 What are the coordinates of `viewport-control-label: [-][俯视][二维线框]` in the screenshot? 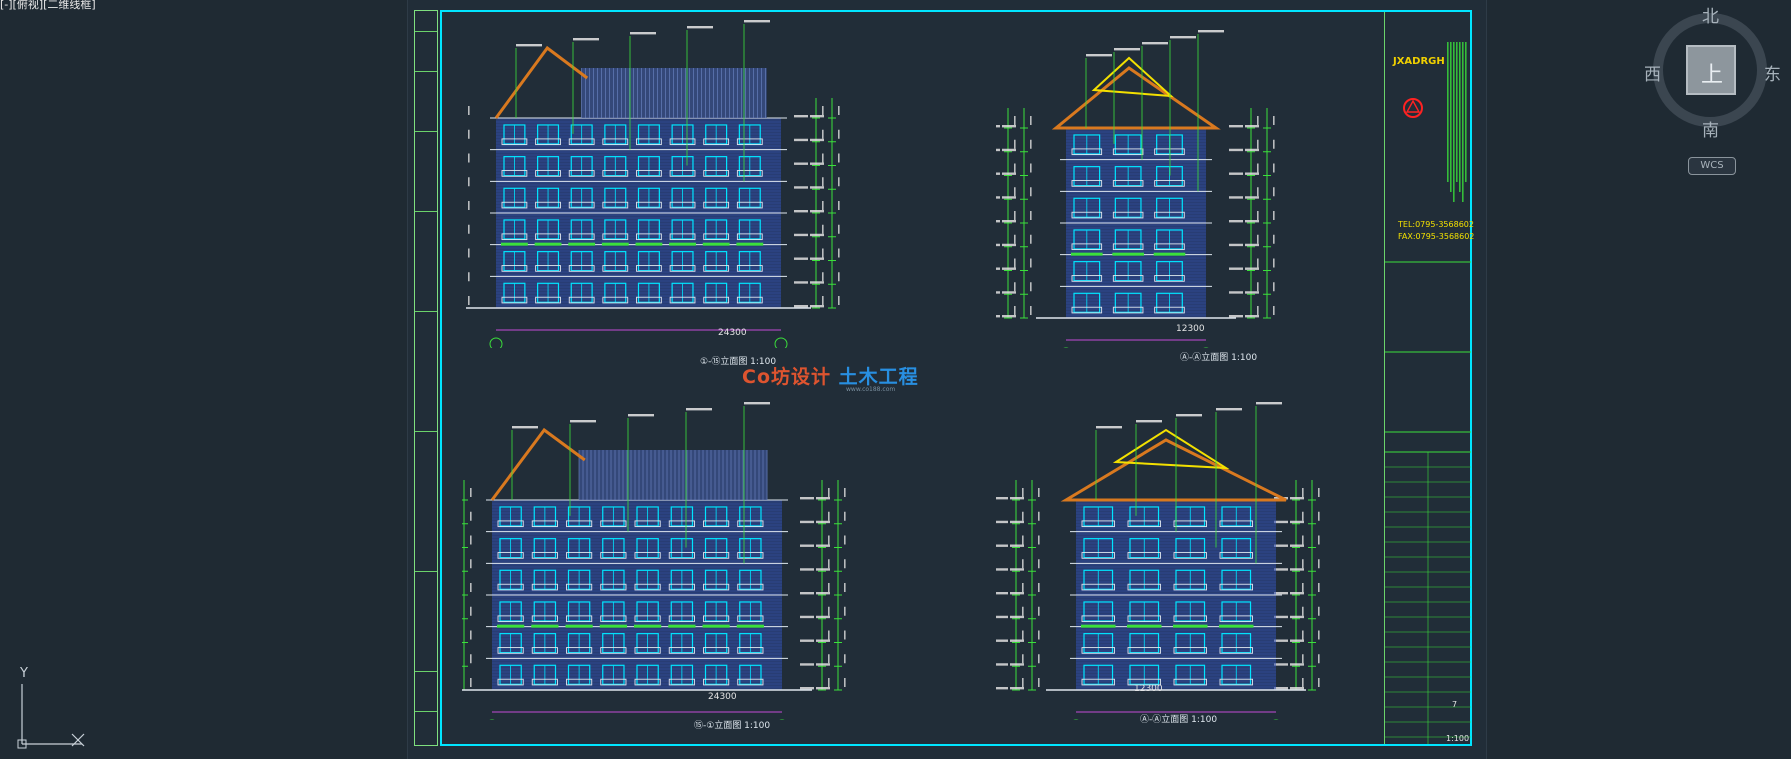 It's located at (48, 6).